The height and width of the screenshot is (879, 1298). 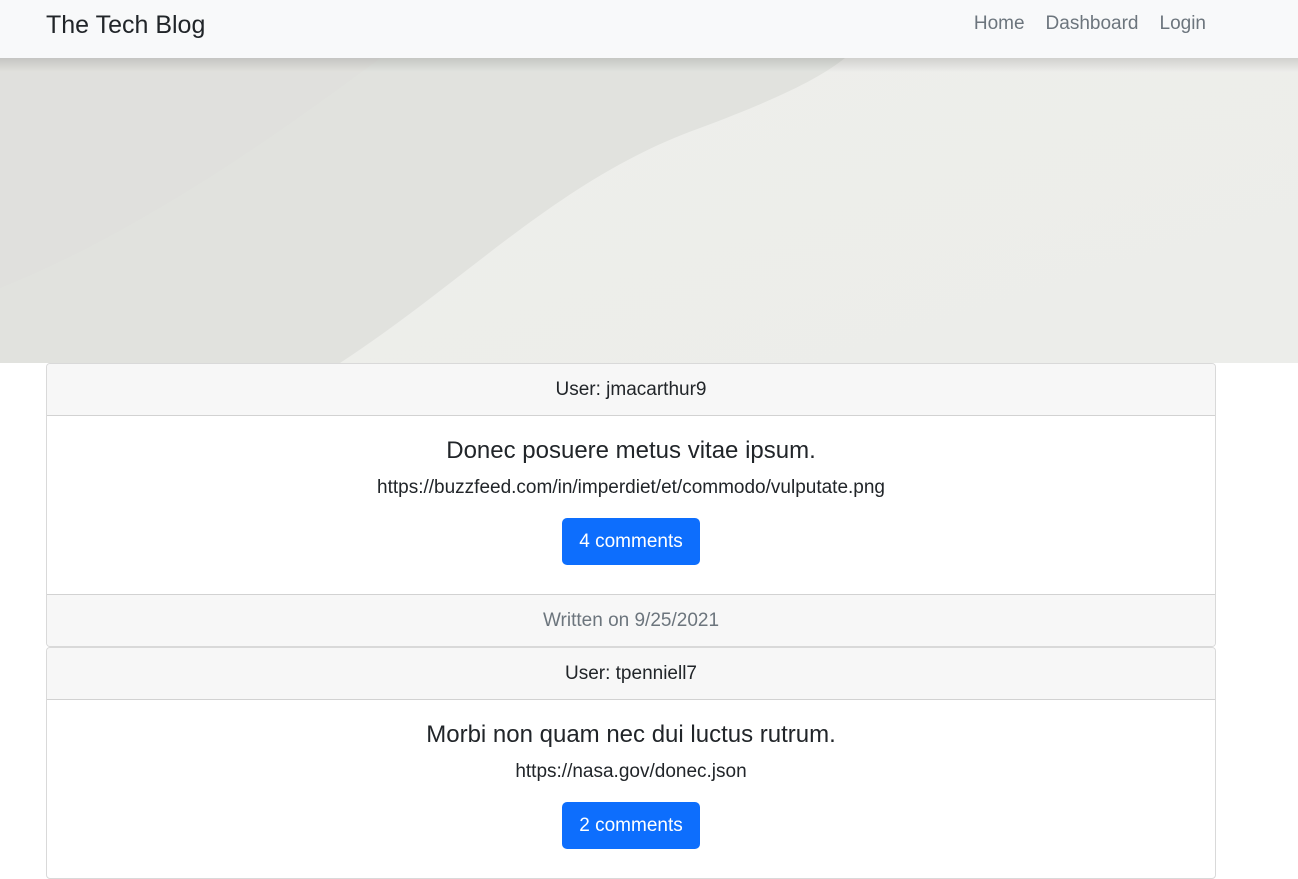 I want to click on navbar: The Tech Blog Home Dashboard Login, so click(x=649, y=29).